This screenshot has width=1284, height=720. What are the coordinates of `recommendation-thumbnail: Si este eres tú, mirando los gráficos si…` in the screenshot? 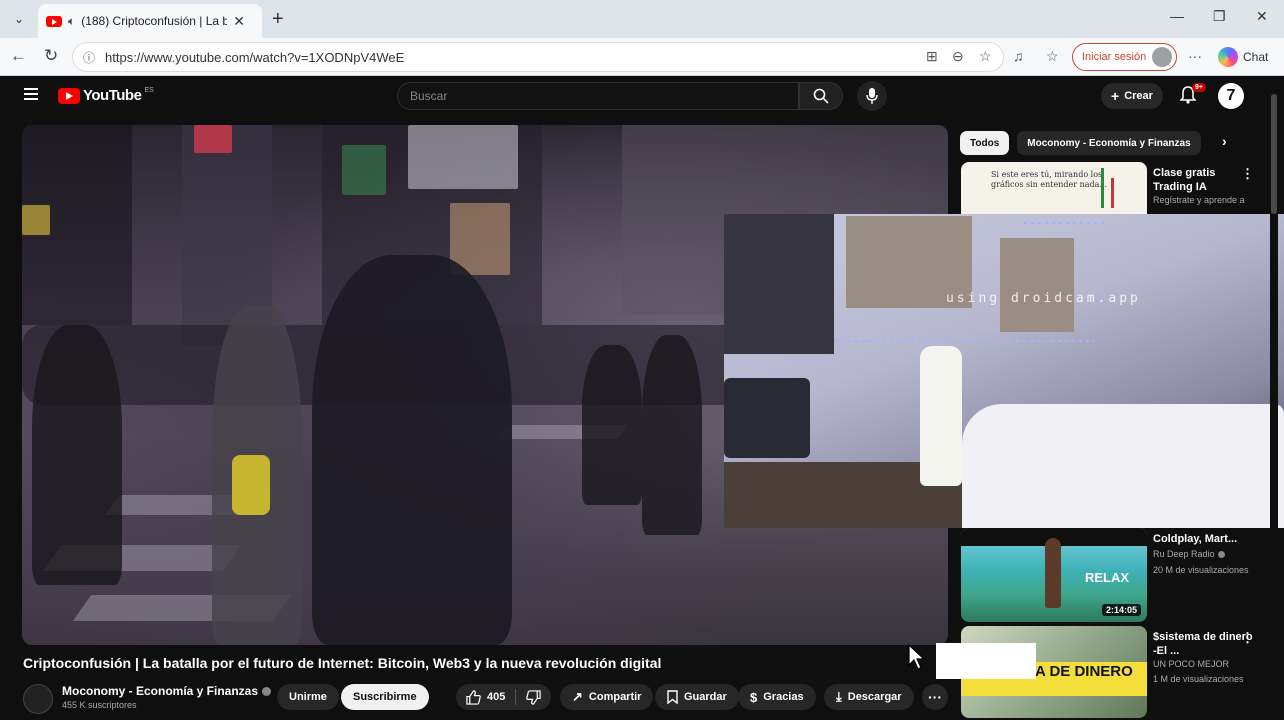 It's located at (1054, 188).